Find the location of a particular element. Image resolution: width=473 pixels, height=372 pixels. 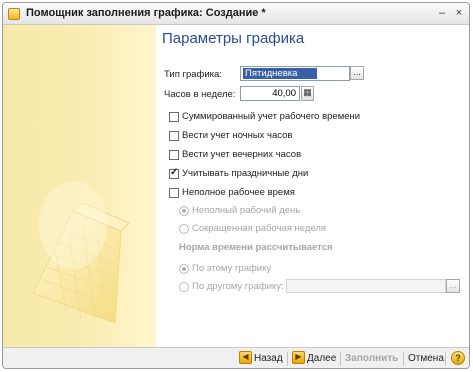

minimize-icon: – is located at coordinates (442, 13).